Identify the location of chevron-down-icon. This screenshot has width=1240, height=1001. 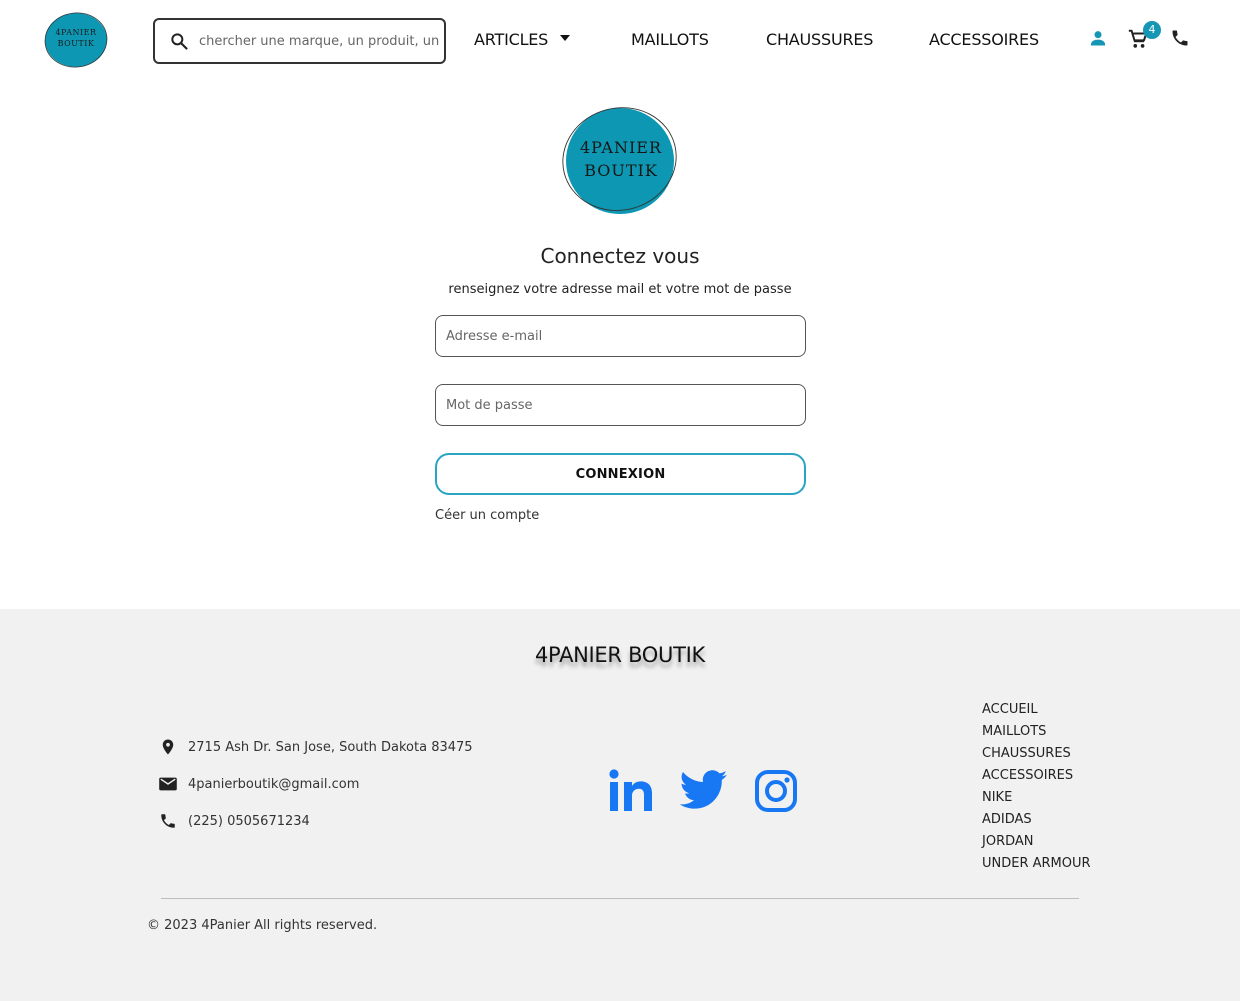
(565, 38).